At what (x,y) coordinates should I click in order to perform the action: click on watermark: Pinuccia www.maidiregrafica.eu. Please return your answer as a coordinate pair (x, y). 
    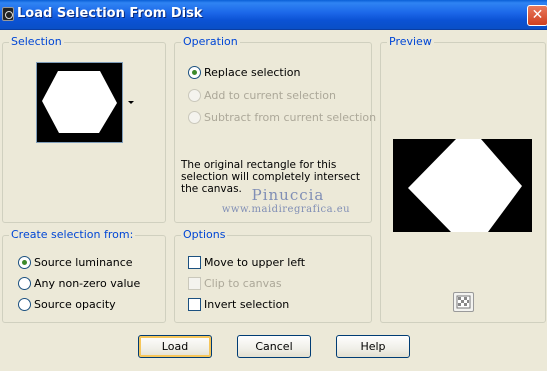
    Looking at the image, I should click on (286, 200).